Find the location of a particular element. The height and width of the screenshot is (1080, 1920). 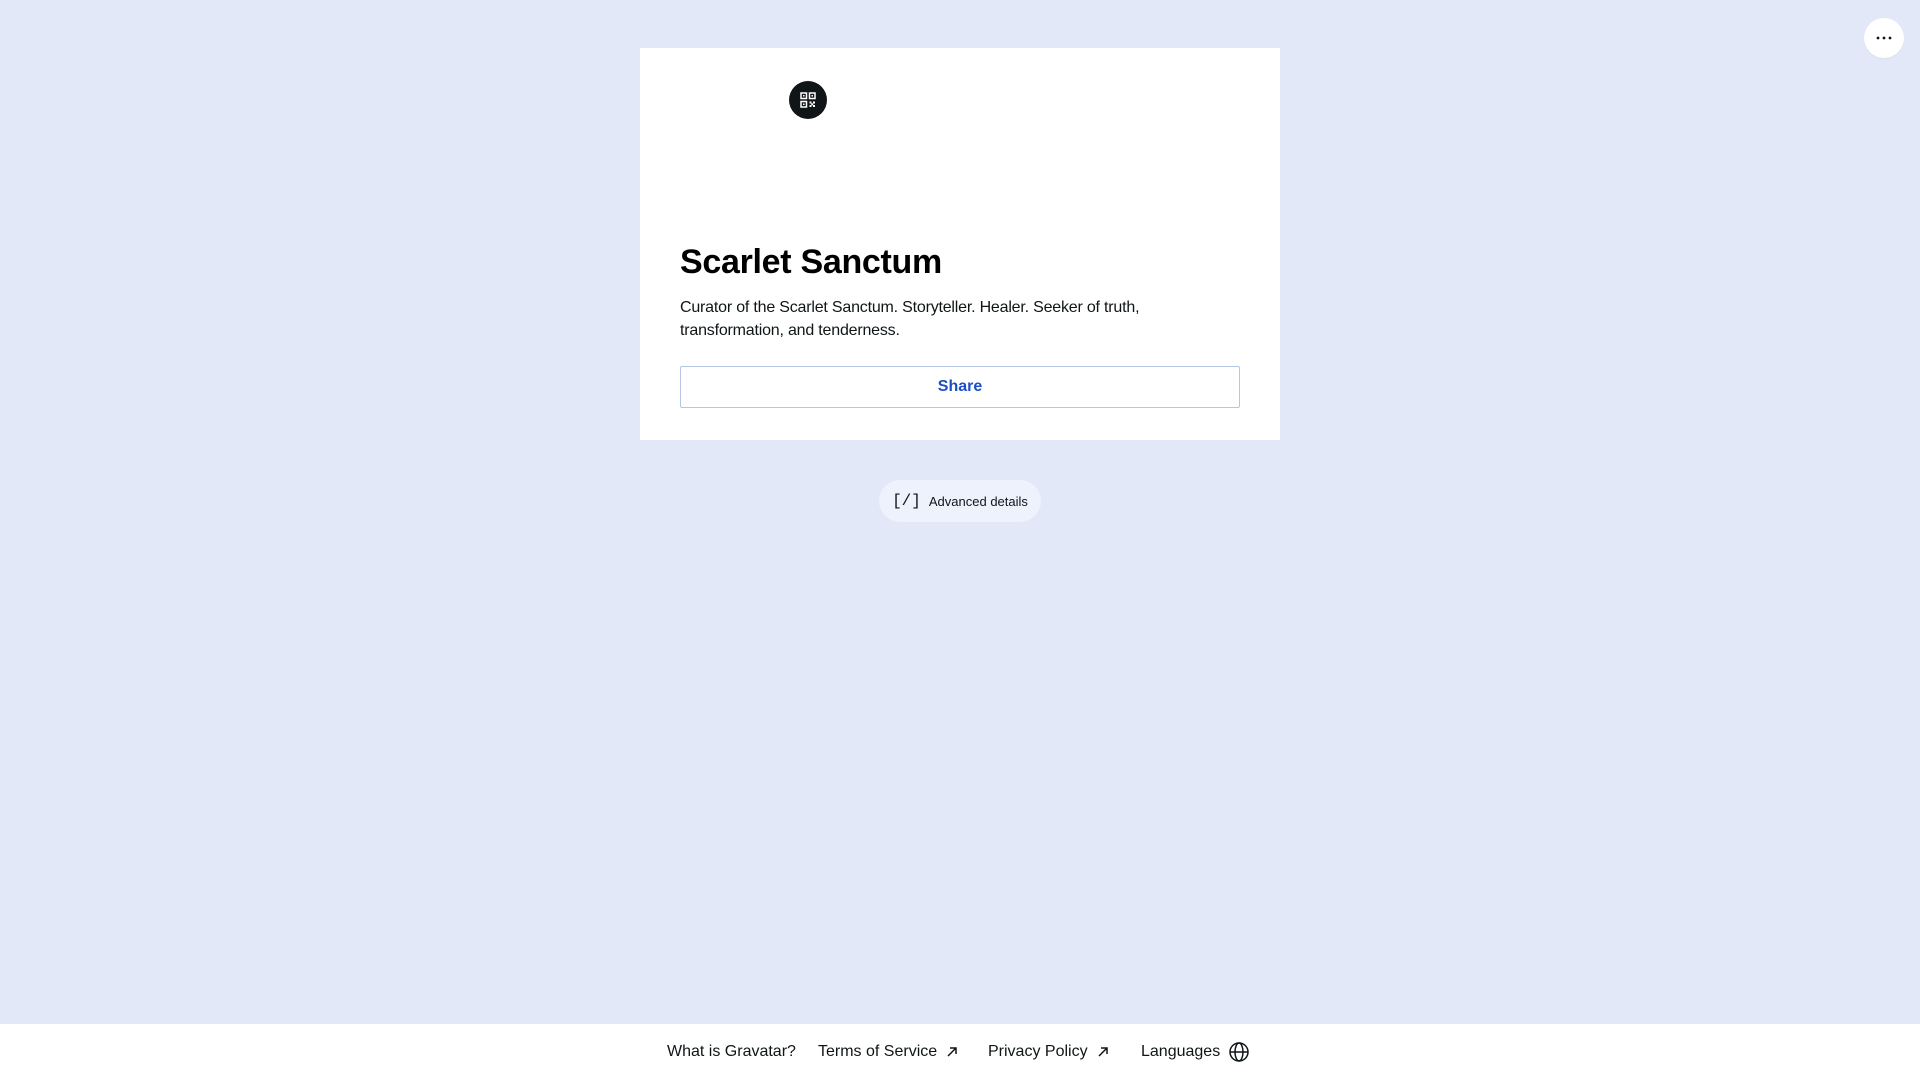

qr-code-button is located at coordinates (808, 100).